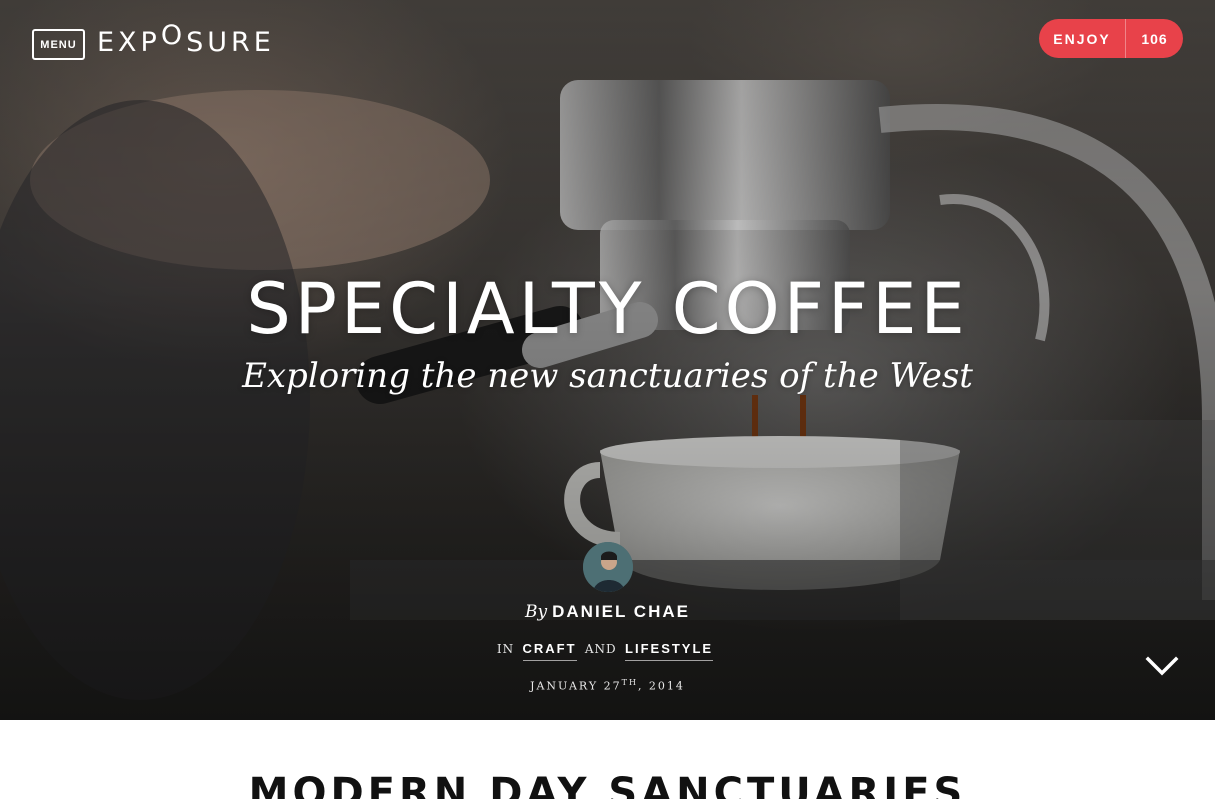 The image size is (1215, 799). Describe the element at coordinates (607, 784) in the screenshot. I see `section-title: MODERN DAY SANCTUARIES` at that location.